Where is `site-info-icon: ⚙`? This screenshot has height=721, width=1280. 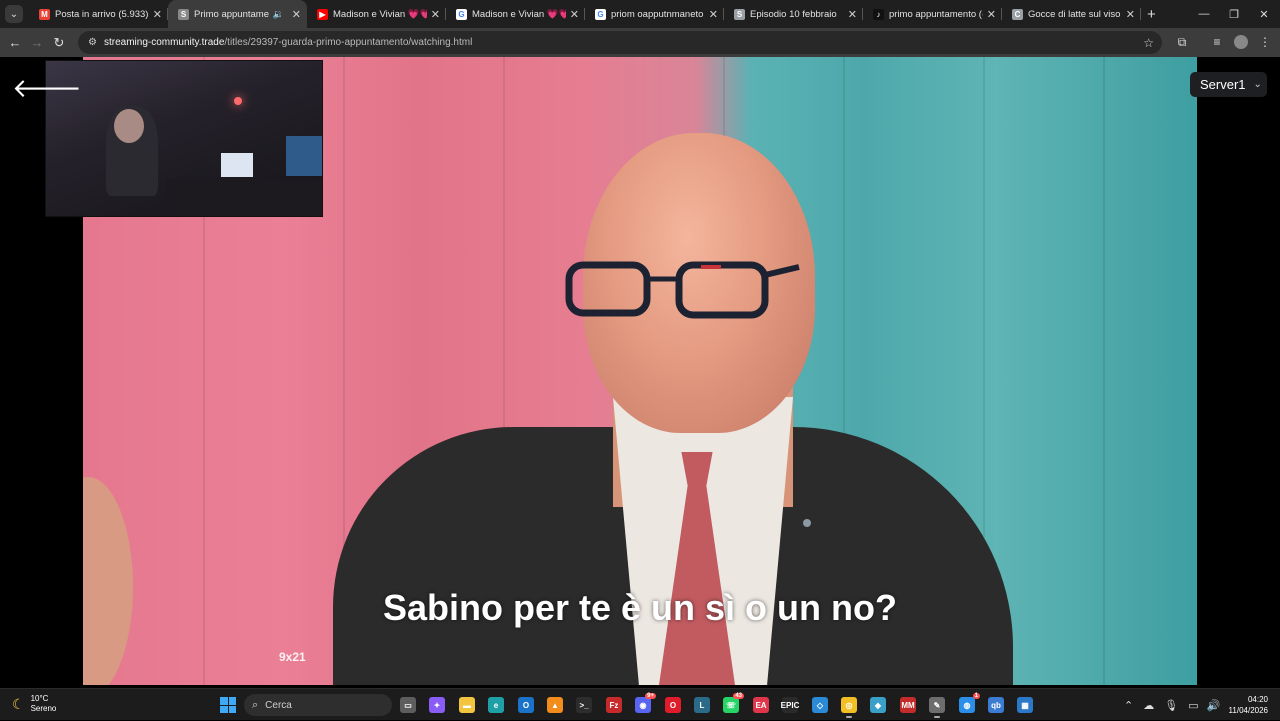
site-info-icon: ⚙ is located at coordinates (92, 42).